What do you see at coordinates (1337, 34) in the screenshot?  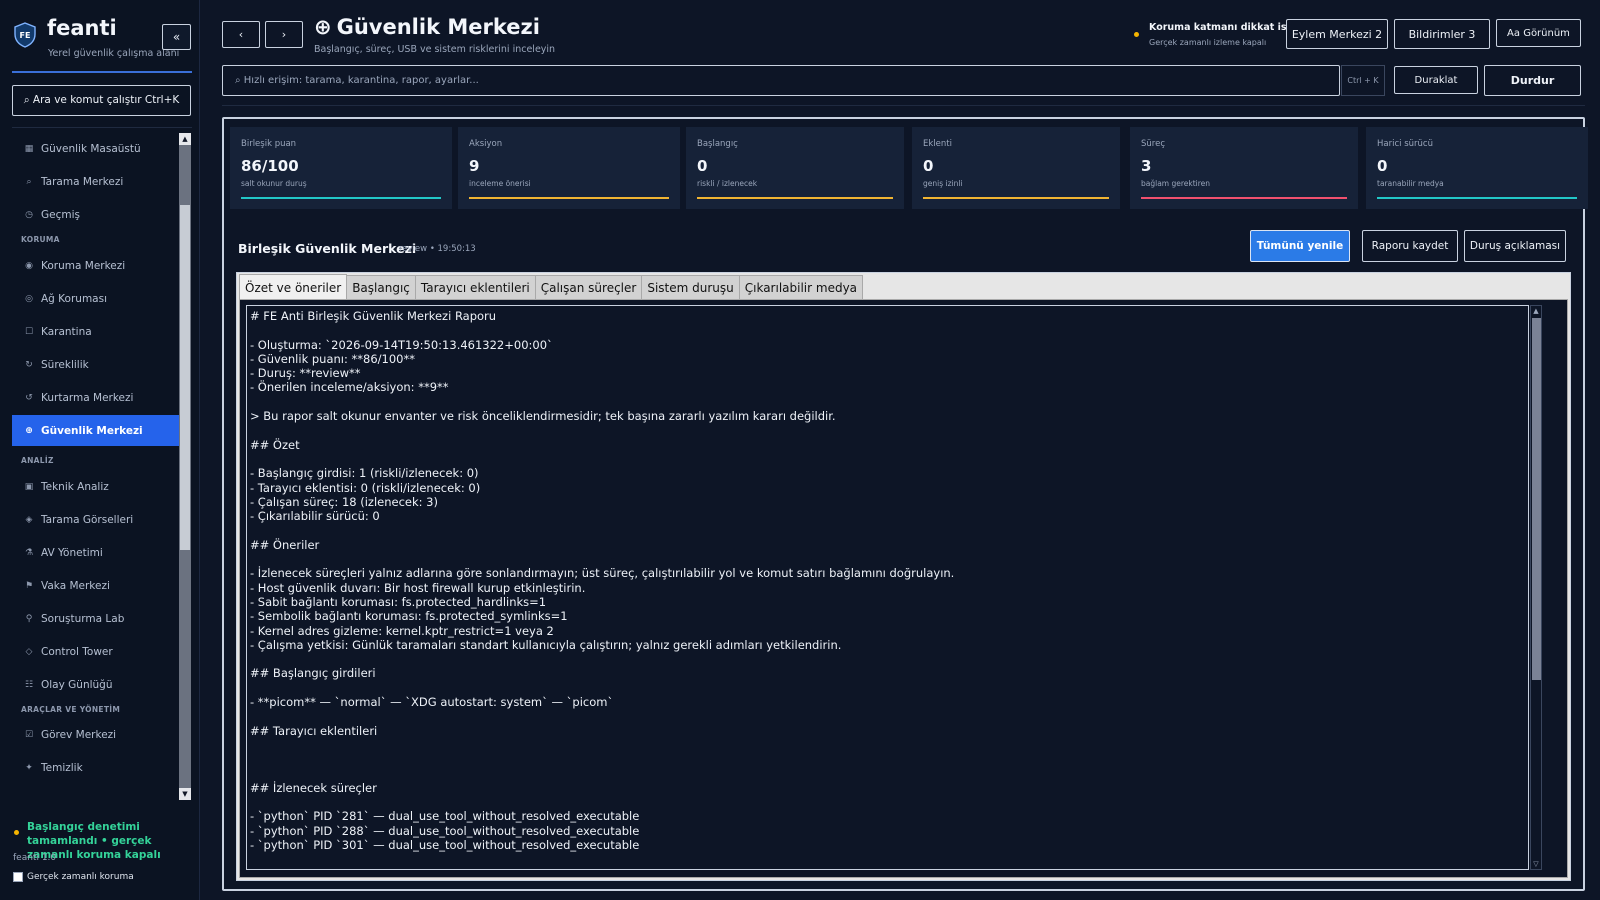 I see `action-center-button: Eylem Merkezi 2` at bounding box center [1337, 34].